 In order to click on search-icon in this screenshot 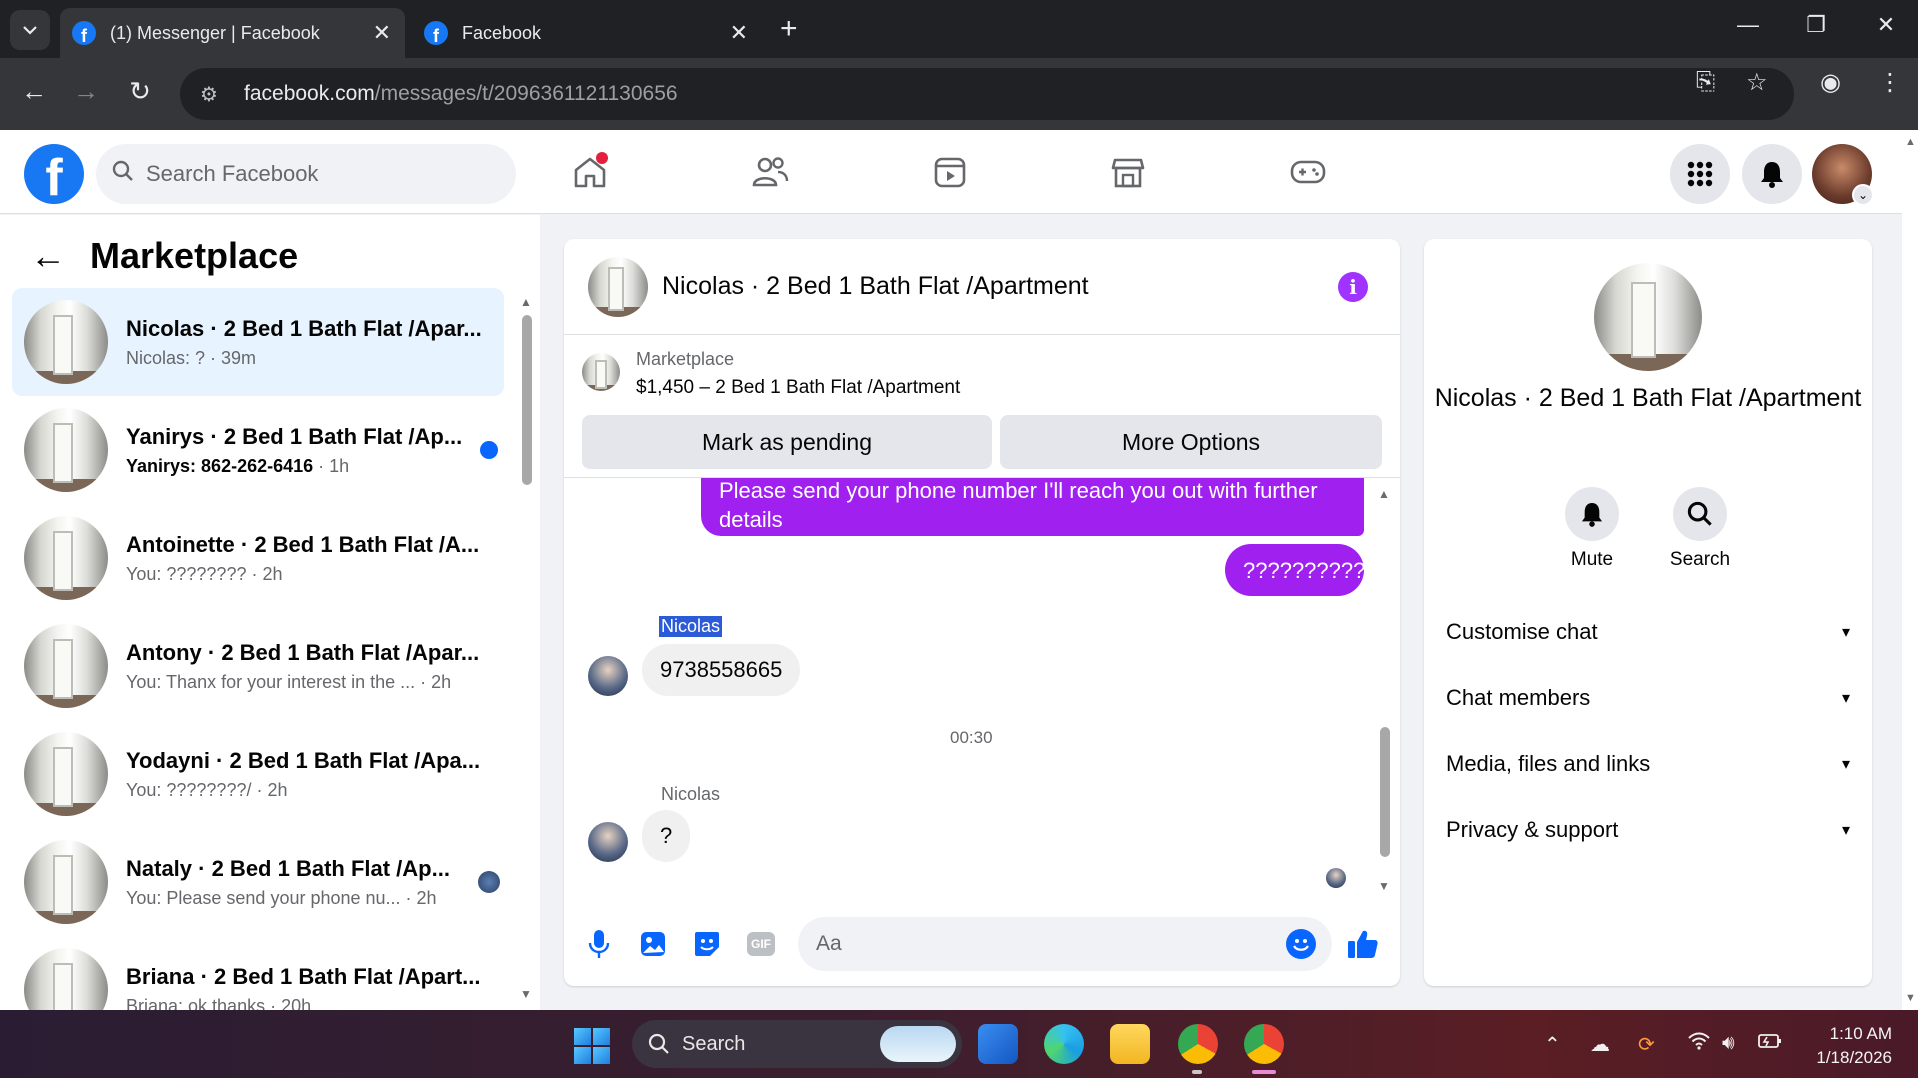, I will do `click(658, 1043)`.